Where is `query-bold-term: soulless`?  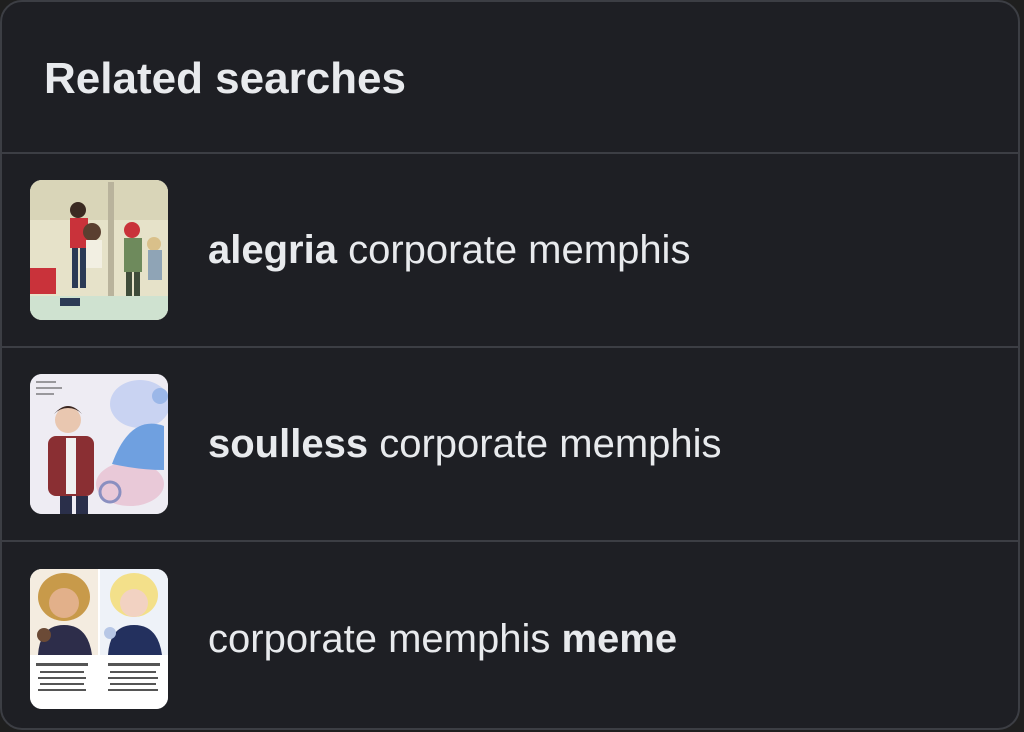
query-bold-term: soulless is located at coordinates (288, 443).